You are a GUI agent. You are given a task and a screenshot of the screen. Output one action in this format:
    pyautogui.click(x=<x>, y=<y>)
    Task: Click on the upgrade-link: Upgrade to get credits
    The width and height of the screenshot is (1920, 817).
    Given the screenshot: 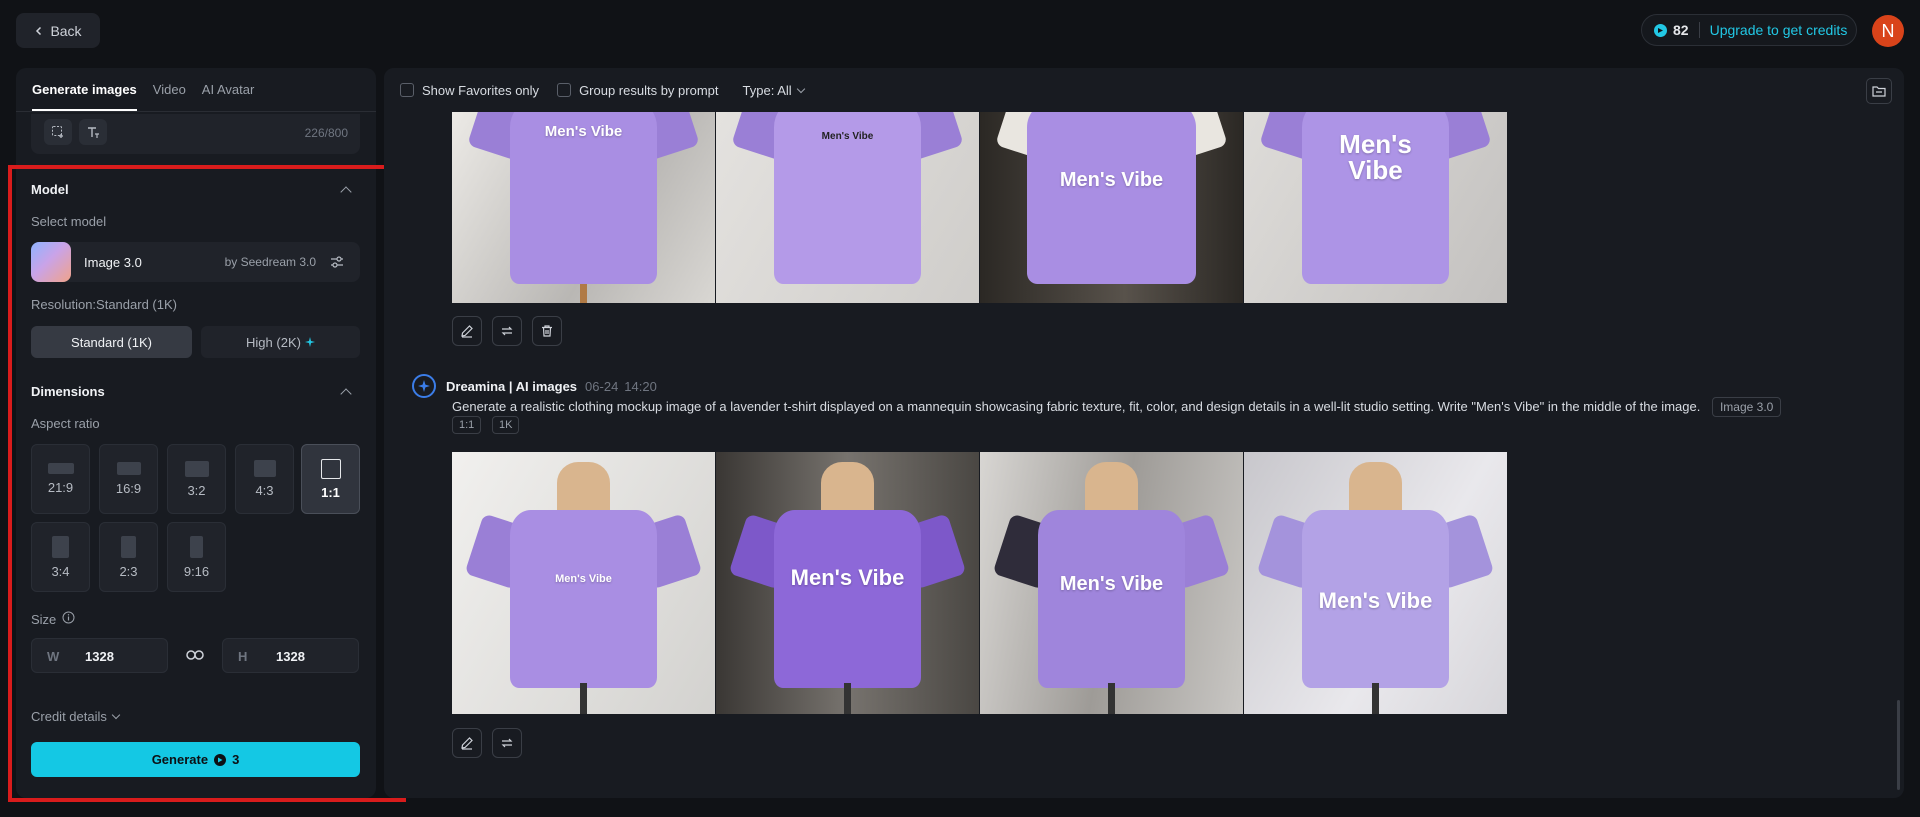 What is the action you would take?
    pyautogui.click(x=1779, y=30)
    